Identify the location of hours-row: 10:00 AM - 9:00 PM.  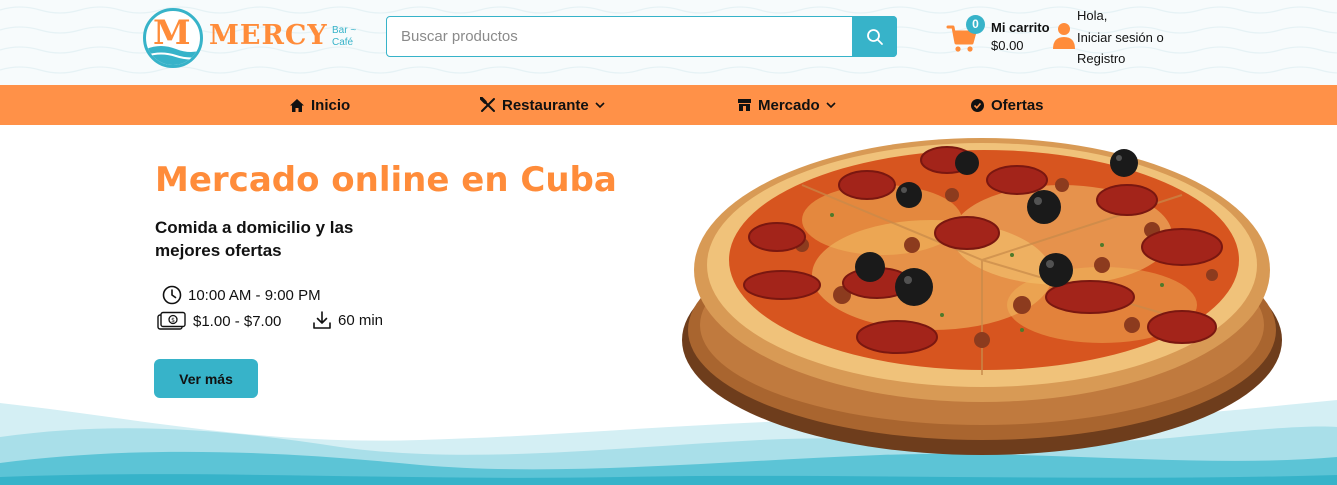
(241, 295).